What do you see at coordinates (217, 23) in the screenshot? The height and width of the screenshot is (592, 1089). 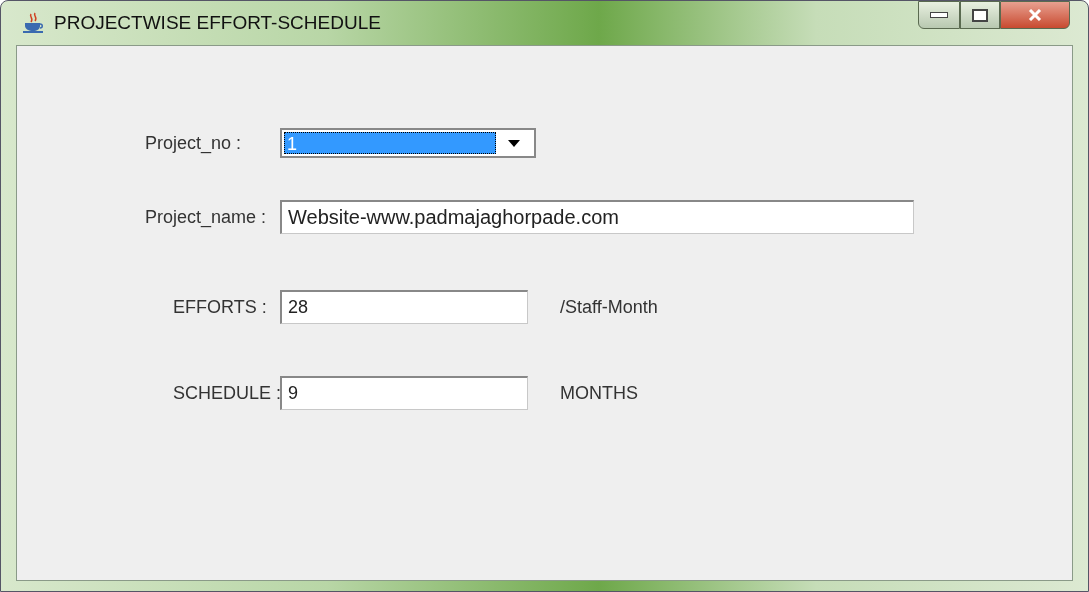 I see `window-title: PROJECTWISE EFFORT-SCHEDULE` at bounding box center [217, 23].